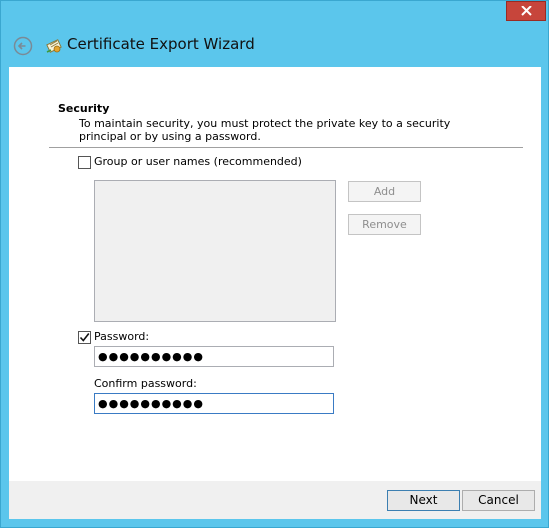  Describe the element at coordinates (161, 44) in the screenshot. I see `window-title: Certificate Export Wizard` at that location.